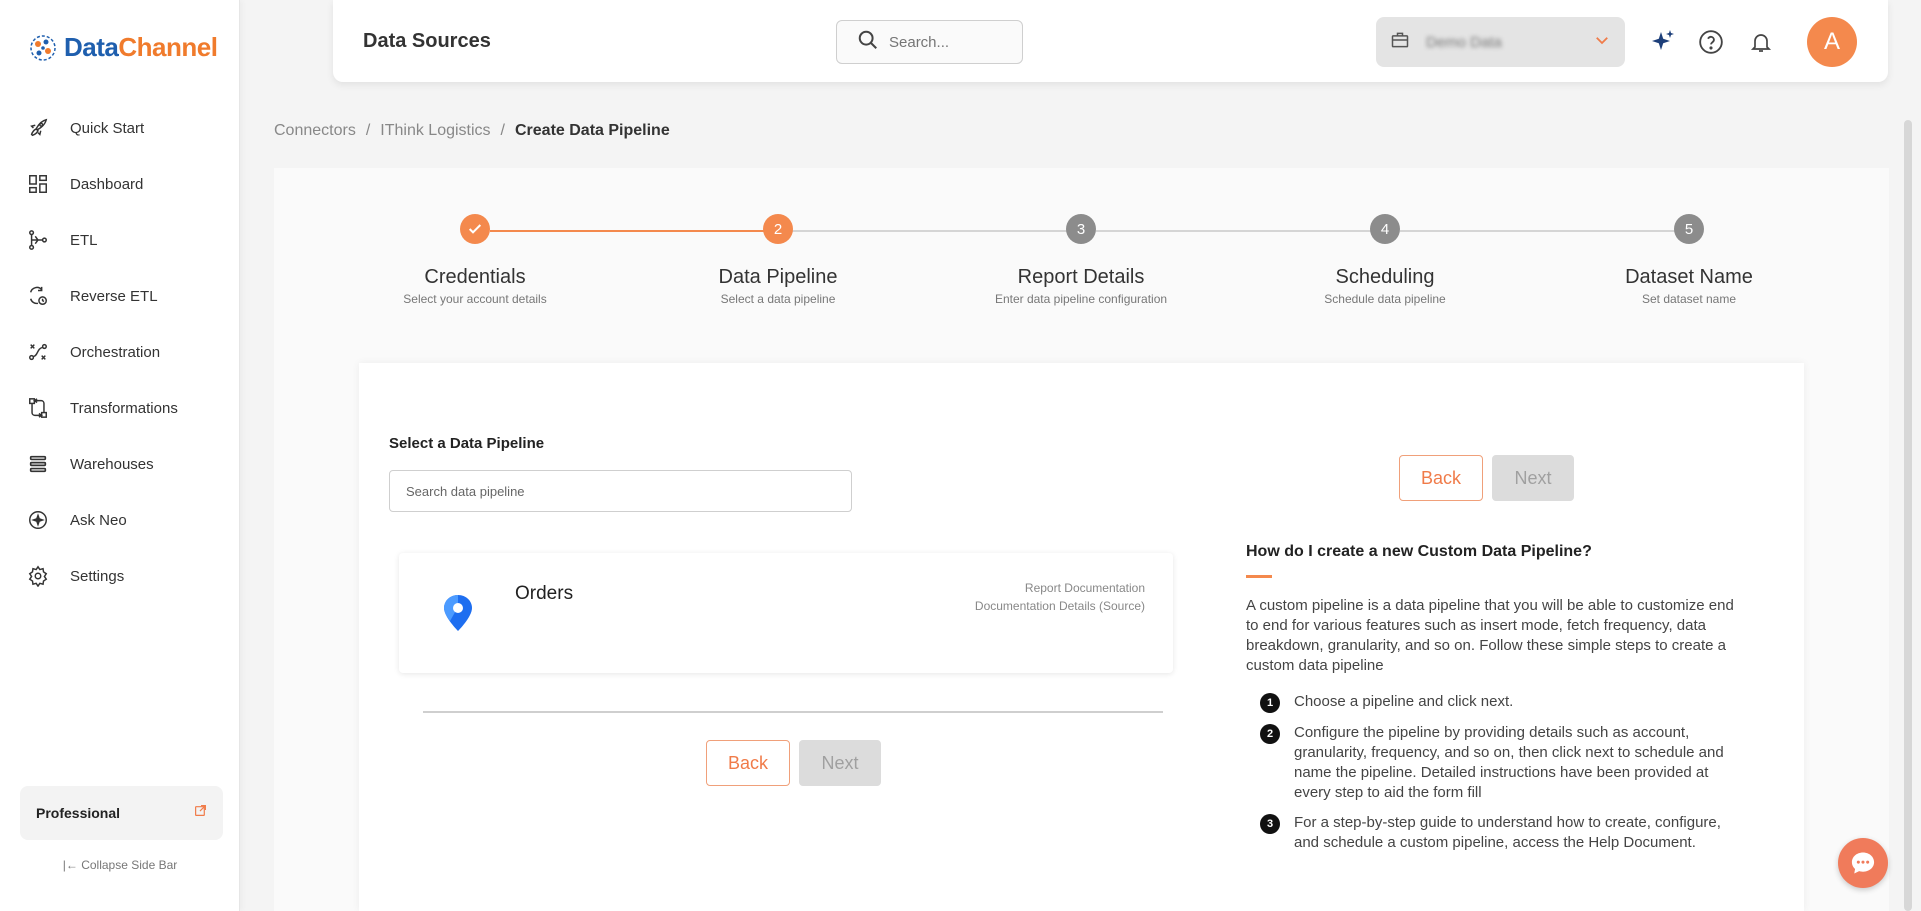  Describe the element at coordinates (129, 865) in the screenshot. I see `collapse-sidebar-label: Collapse Side Bar` at that location.